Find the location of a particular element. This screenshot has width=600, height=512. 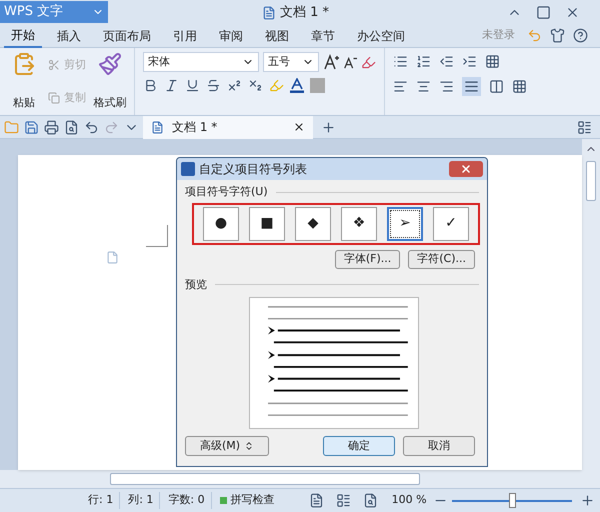

subscript-icon is located at coordinates (255, 85).